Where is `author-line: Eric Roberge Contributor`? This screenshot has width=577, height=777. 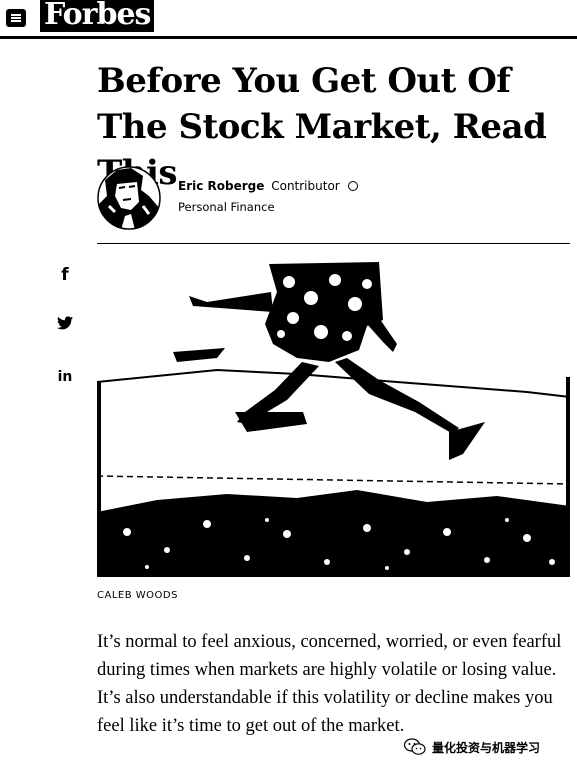 author-line: Eric Roberge Contributor is located at coordinates (268, 186).